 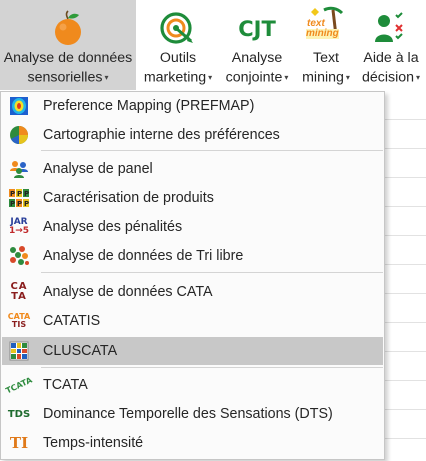 I want to click on pie-chart-icon, so click(x=19, y=135).